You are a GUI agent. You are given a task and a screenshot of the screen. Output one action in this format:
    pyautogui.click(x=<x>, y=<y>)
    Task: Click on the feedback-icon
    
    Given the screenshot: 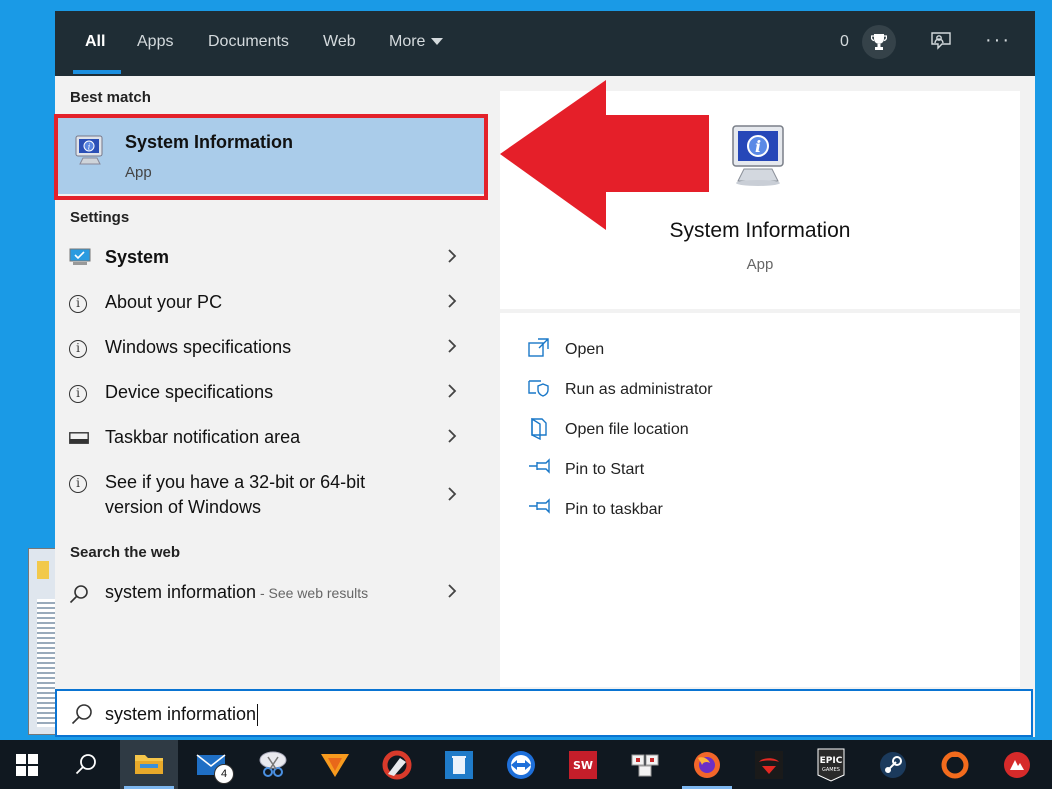 What is the action you would take?
    pyautogui.click(x=941, y=44)
    